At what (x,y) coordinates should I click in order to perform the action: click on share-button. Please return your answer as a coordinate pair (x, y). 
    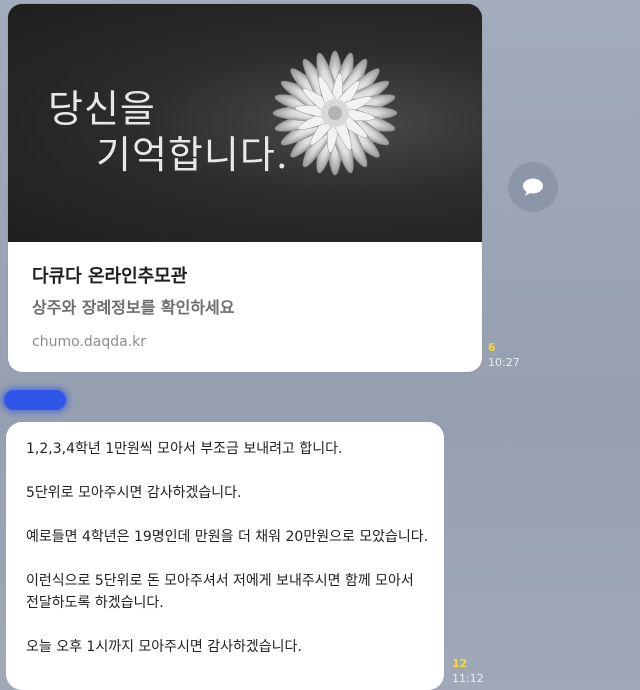
    Looking at the image, I should click on (533, 187).